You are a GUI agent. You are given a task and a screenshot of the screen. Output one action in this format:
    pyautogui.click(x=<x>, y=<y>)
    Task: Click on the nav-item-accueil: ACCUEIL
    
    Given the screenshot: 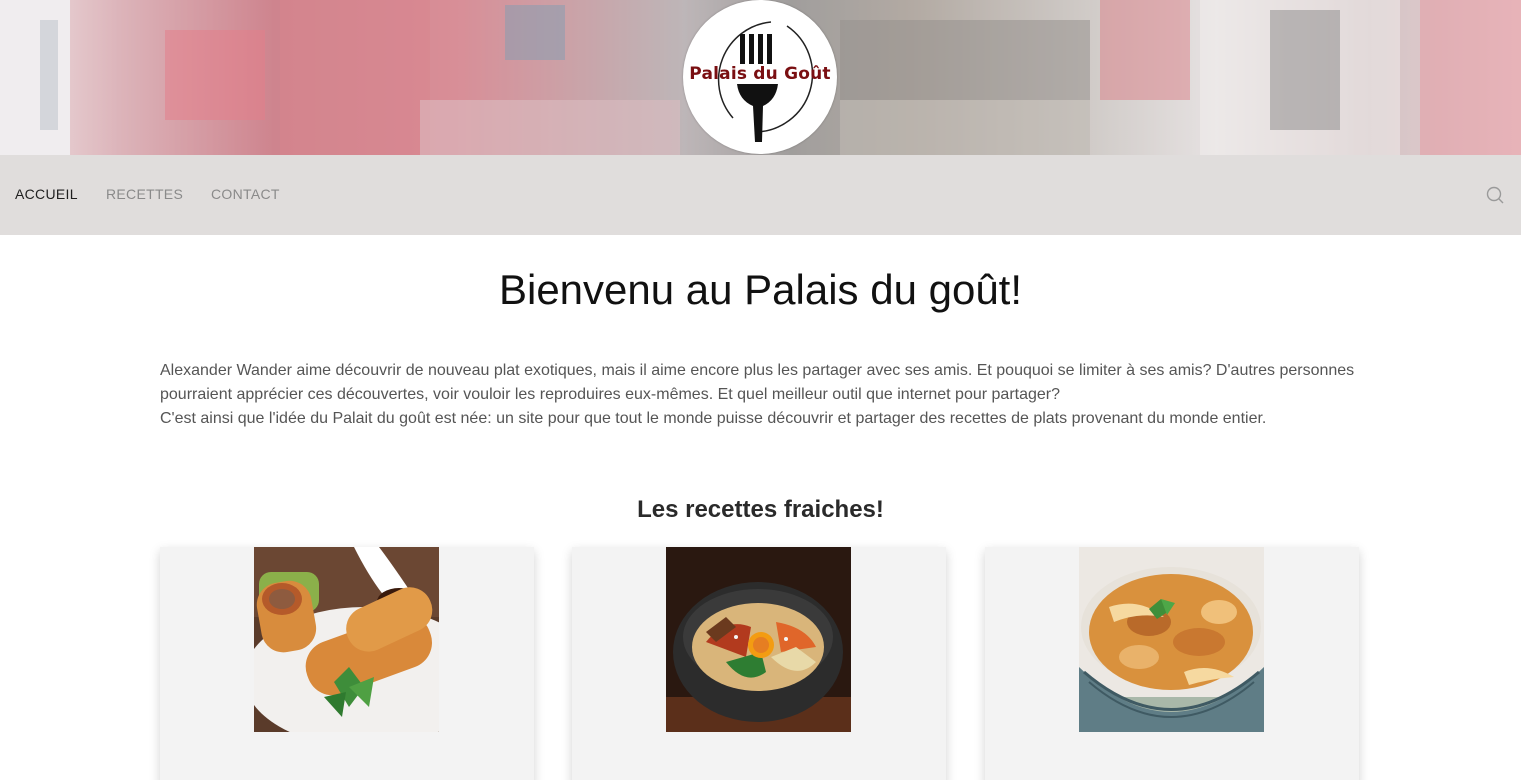 What is the action you would take?
    pyautogui.click(x=46, y=194)
    